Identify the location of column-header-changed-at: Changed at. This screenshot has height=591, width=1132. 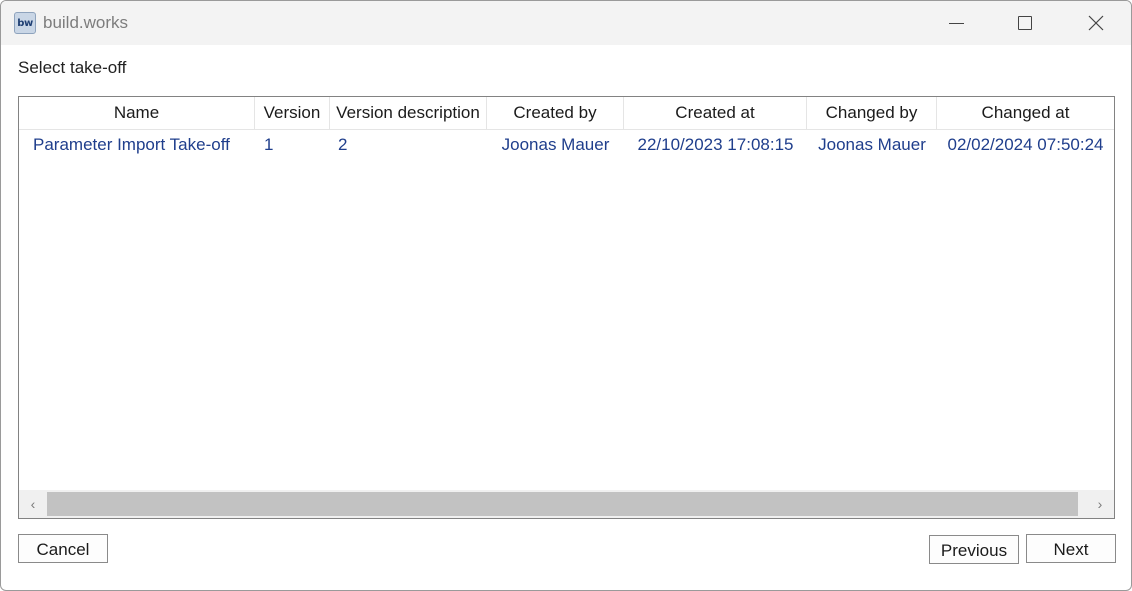
(1025, 113).